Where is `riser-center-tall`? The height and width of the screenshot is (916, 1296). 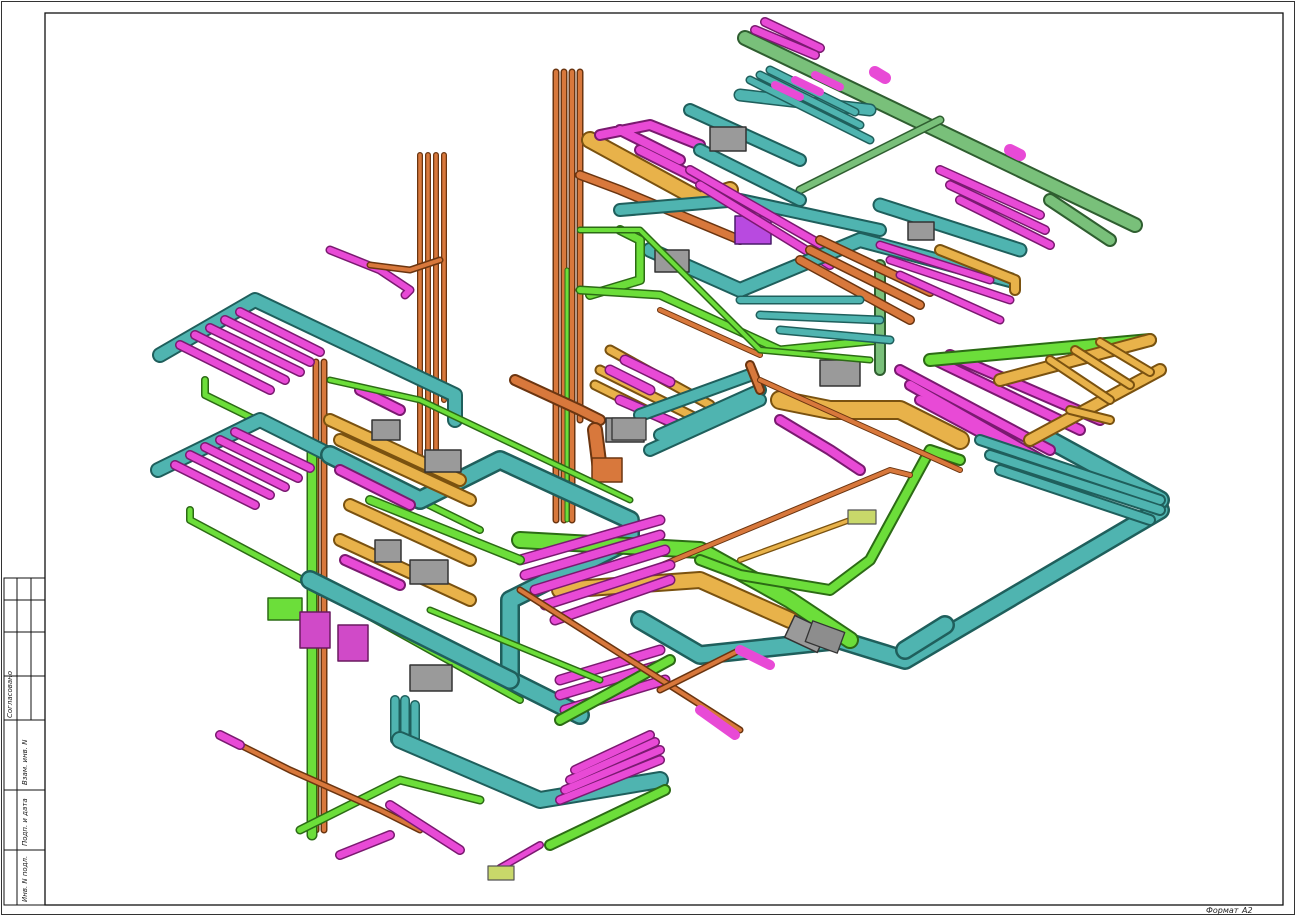 riser-center-tall is located at coordinates (568, 296).